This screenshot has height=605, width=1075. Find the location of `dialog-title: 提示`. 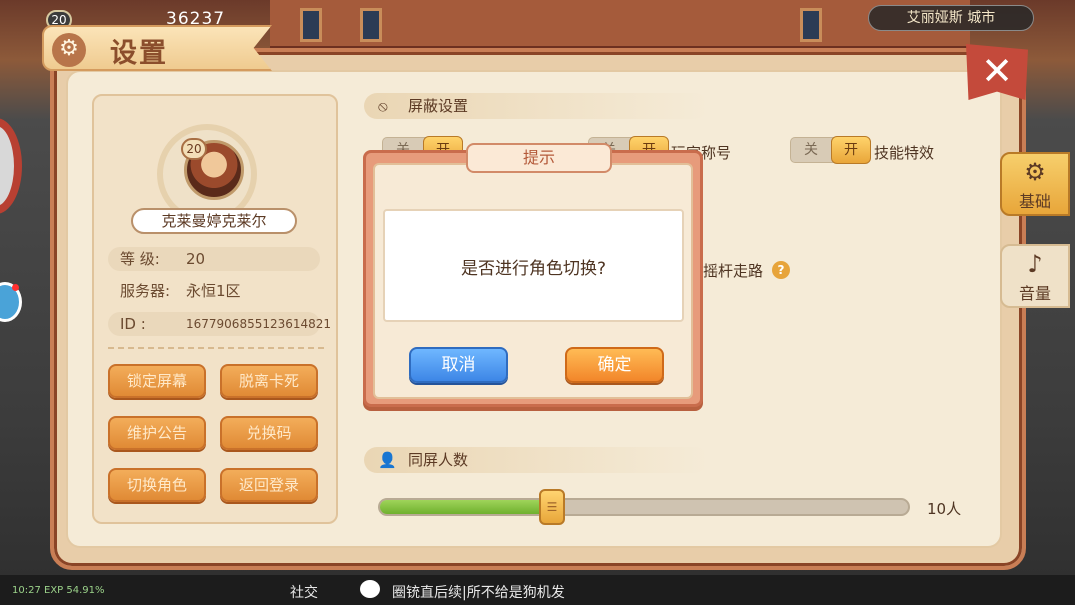

dialog-title: 提示 is located at coordinates (539, 158).